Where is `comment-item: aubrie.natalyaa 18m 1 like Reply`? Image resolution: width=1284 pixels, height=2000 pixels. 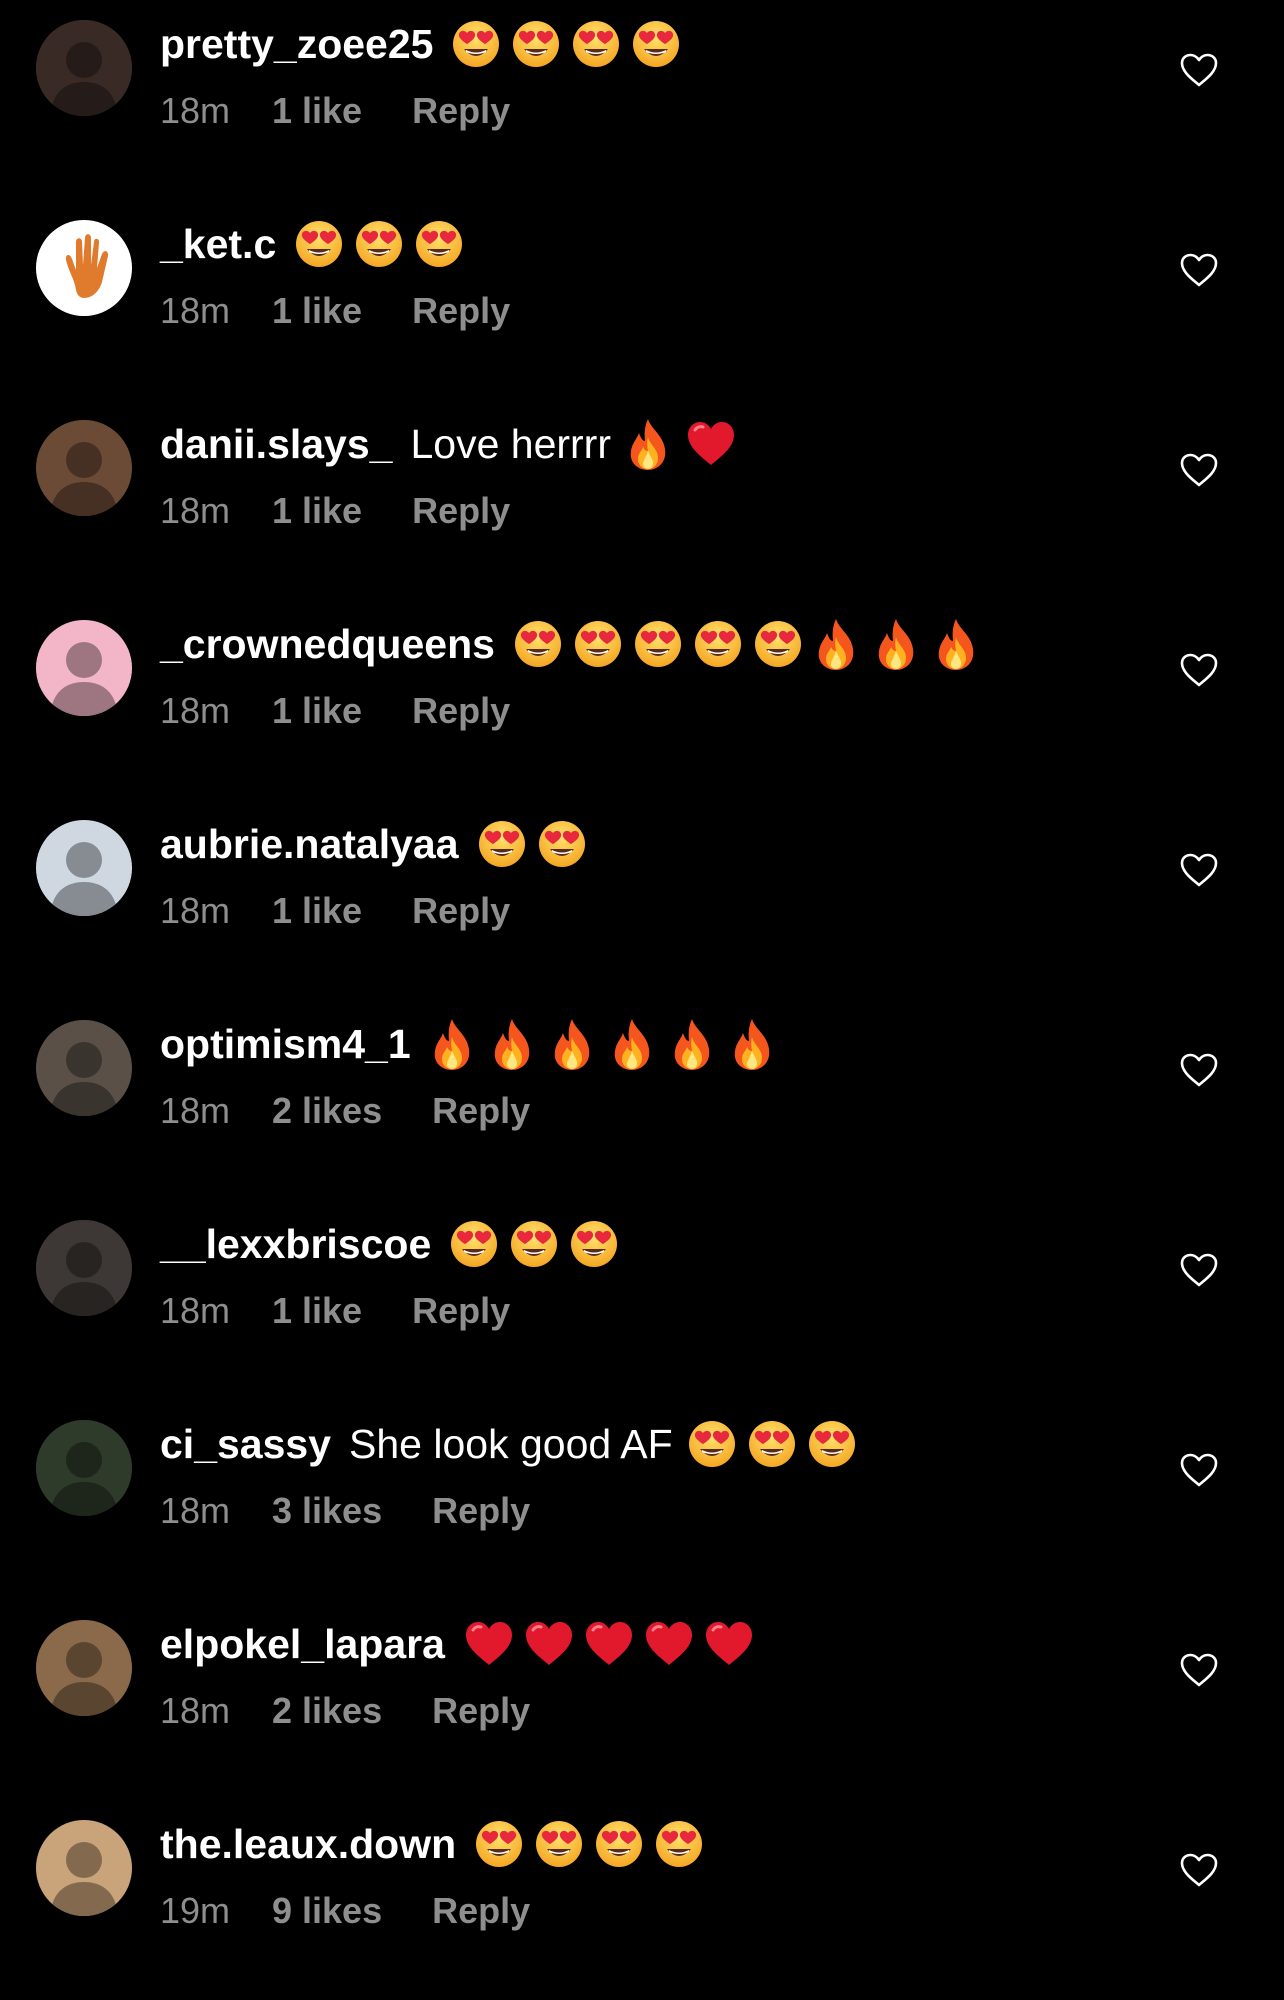
comment-item: aubrie.natalyaa 18m 1 like Reply is located at coordinates (642, 900).